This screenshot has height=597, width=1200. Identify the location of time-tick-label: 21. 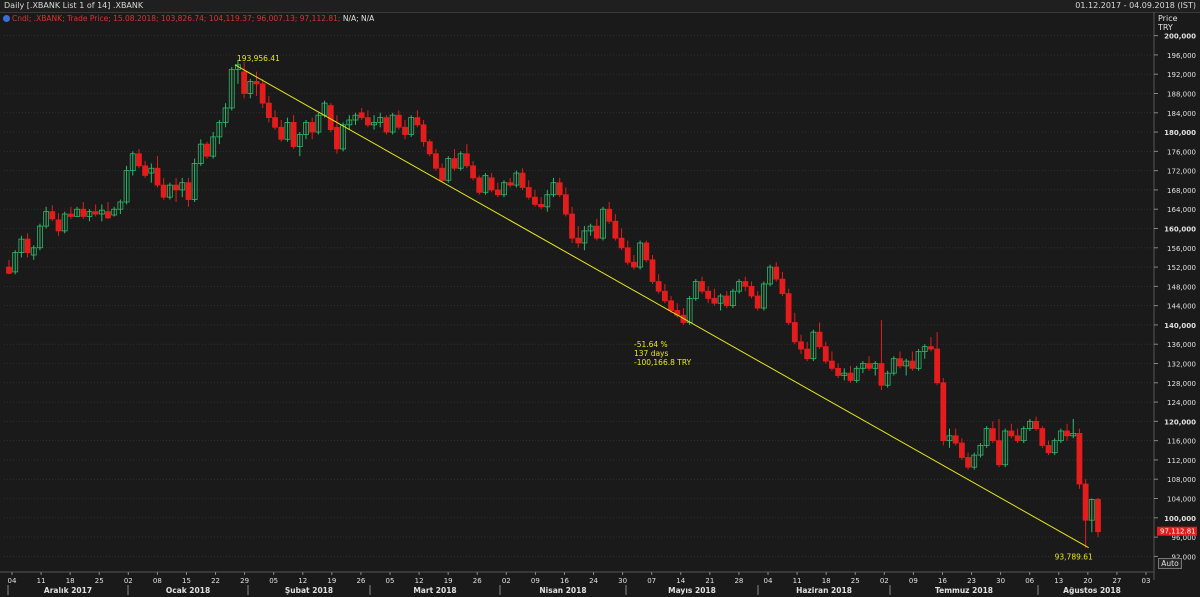
(709, 581).